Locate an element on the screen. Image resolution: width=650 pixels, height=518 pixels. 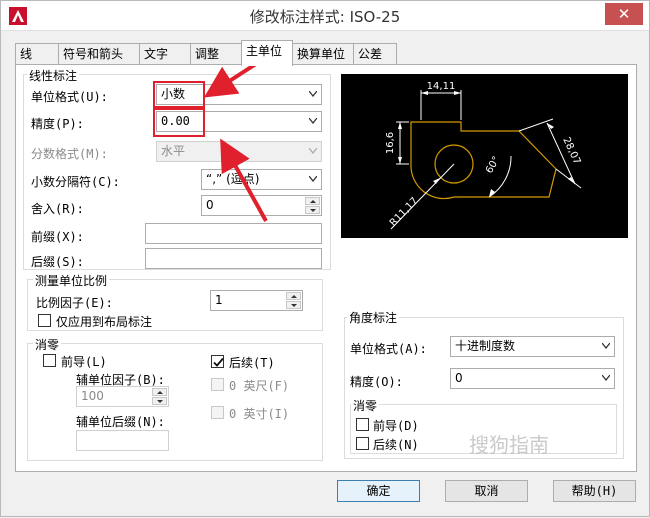
red-arrow-icon is located at coordinates (244, 180).